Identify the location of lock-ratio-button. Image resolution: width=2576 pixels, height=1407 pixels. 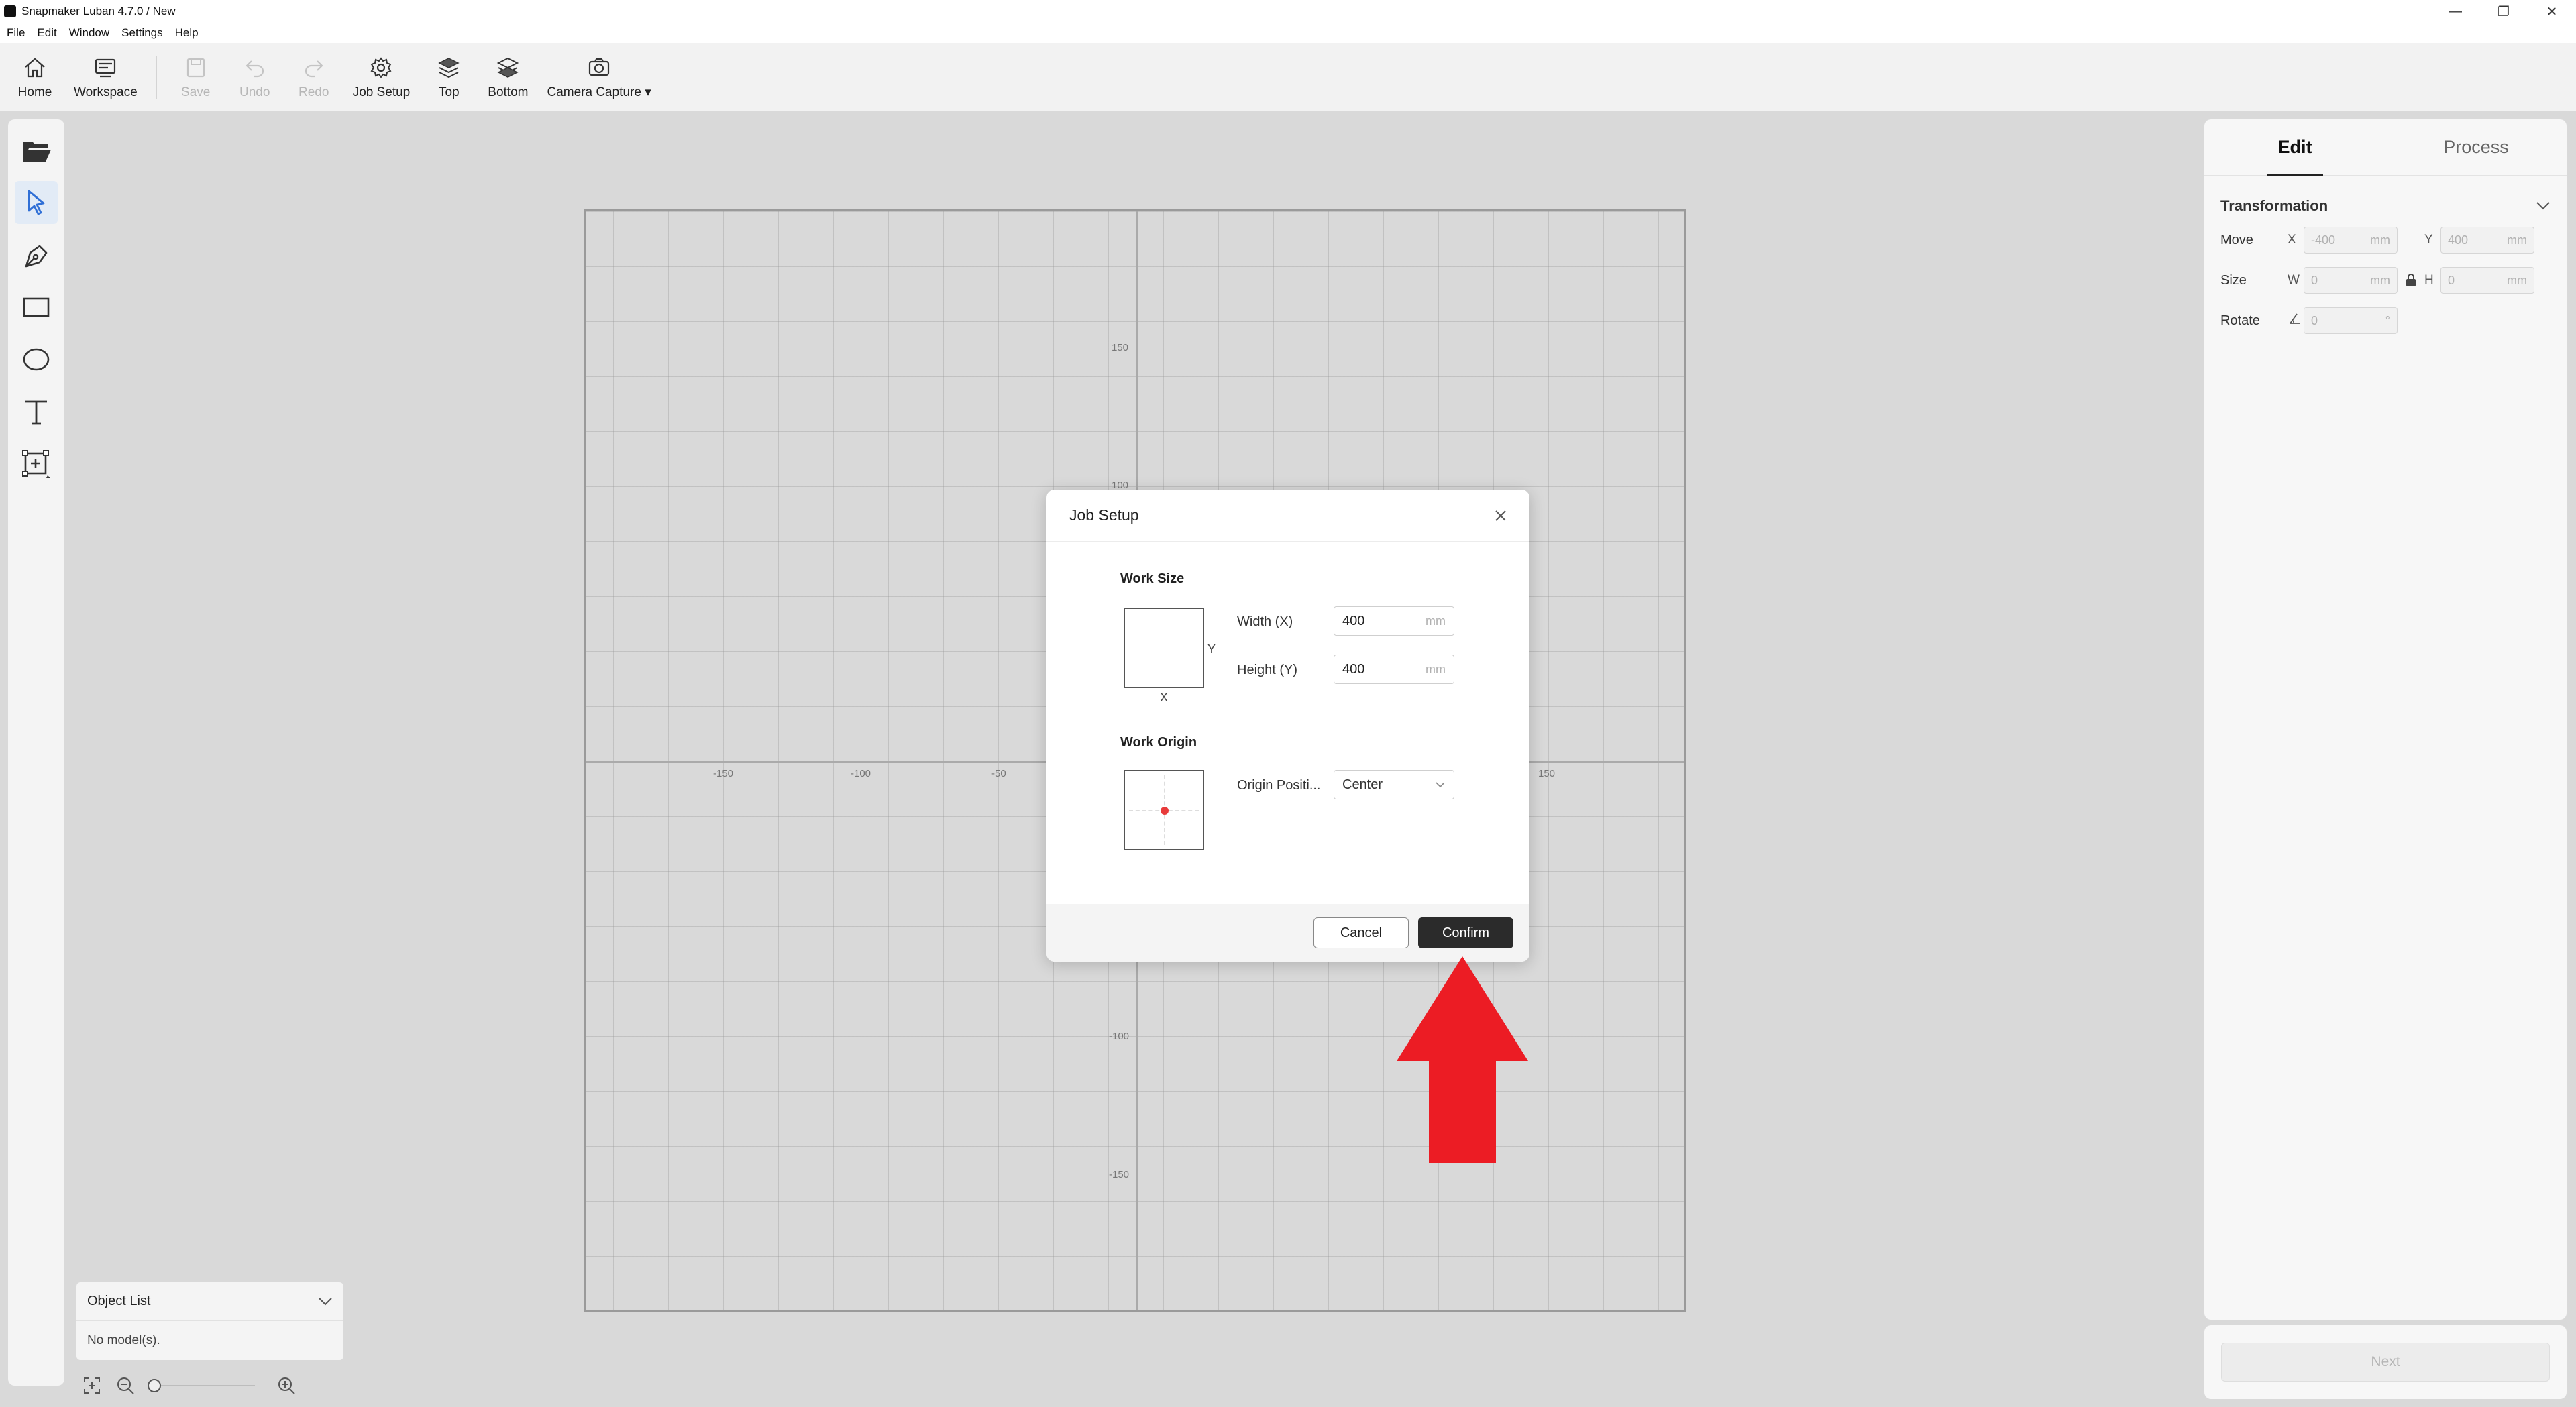
(2411, 280).